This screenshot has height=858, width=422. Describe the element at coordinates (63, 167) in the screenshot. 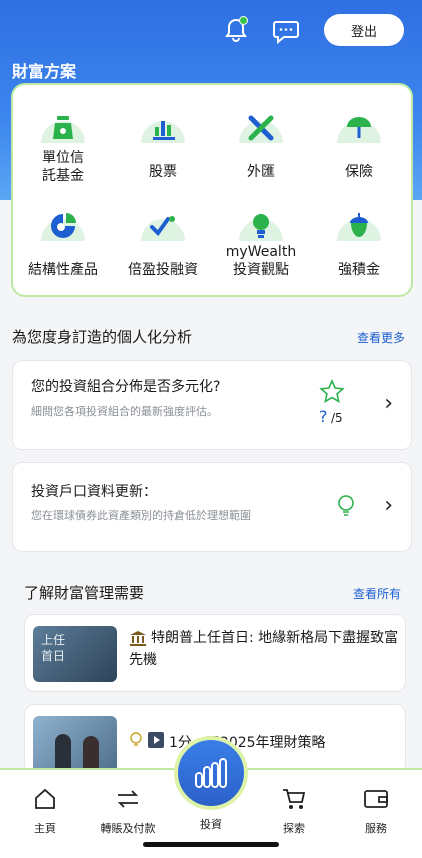

I see `product-label: 單位信 託基金` at that location.